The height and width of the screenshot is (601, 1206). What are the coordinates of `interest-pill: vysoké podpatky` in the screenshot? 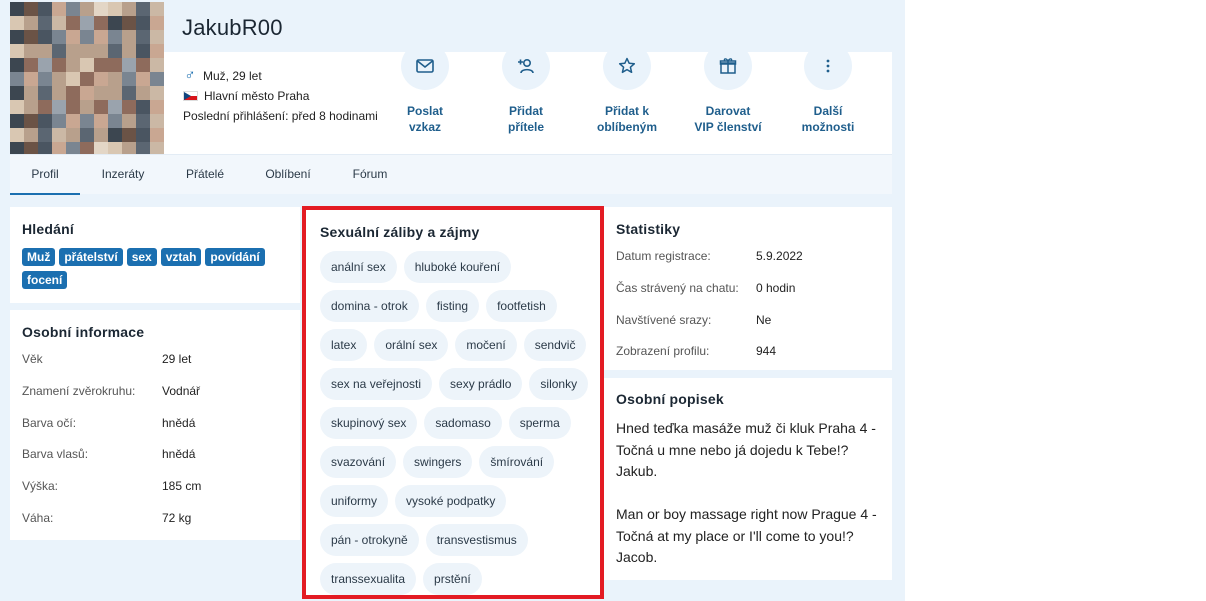 It's located at (451, 501).